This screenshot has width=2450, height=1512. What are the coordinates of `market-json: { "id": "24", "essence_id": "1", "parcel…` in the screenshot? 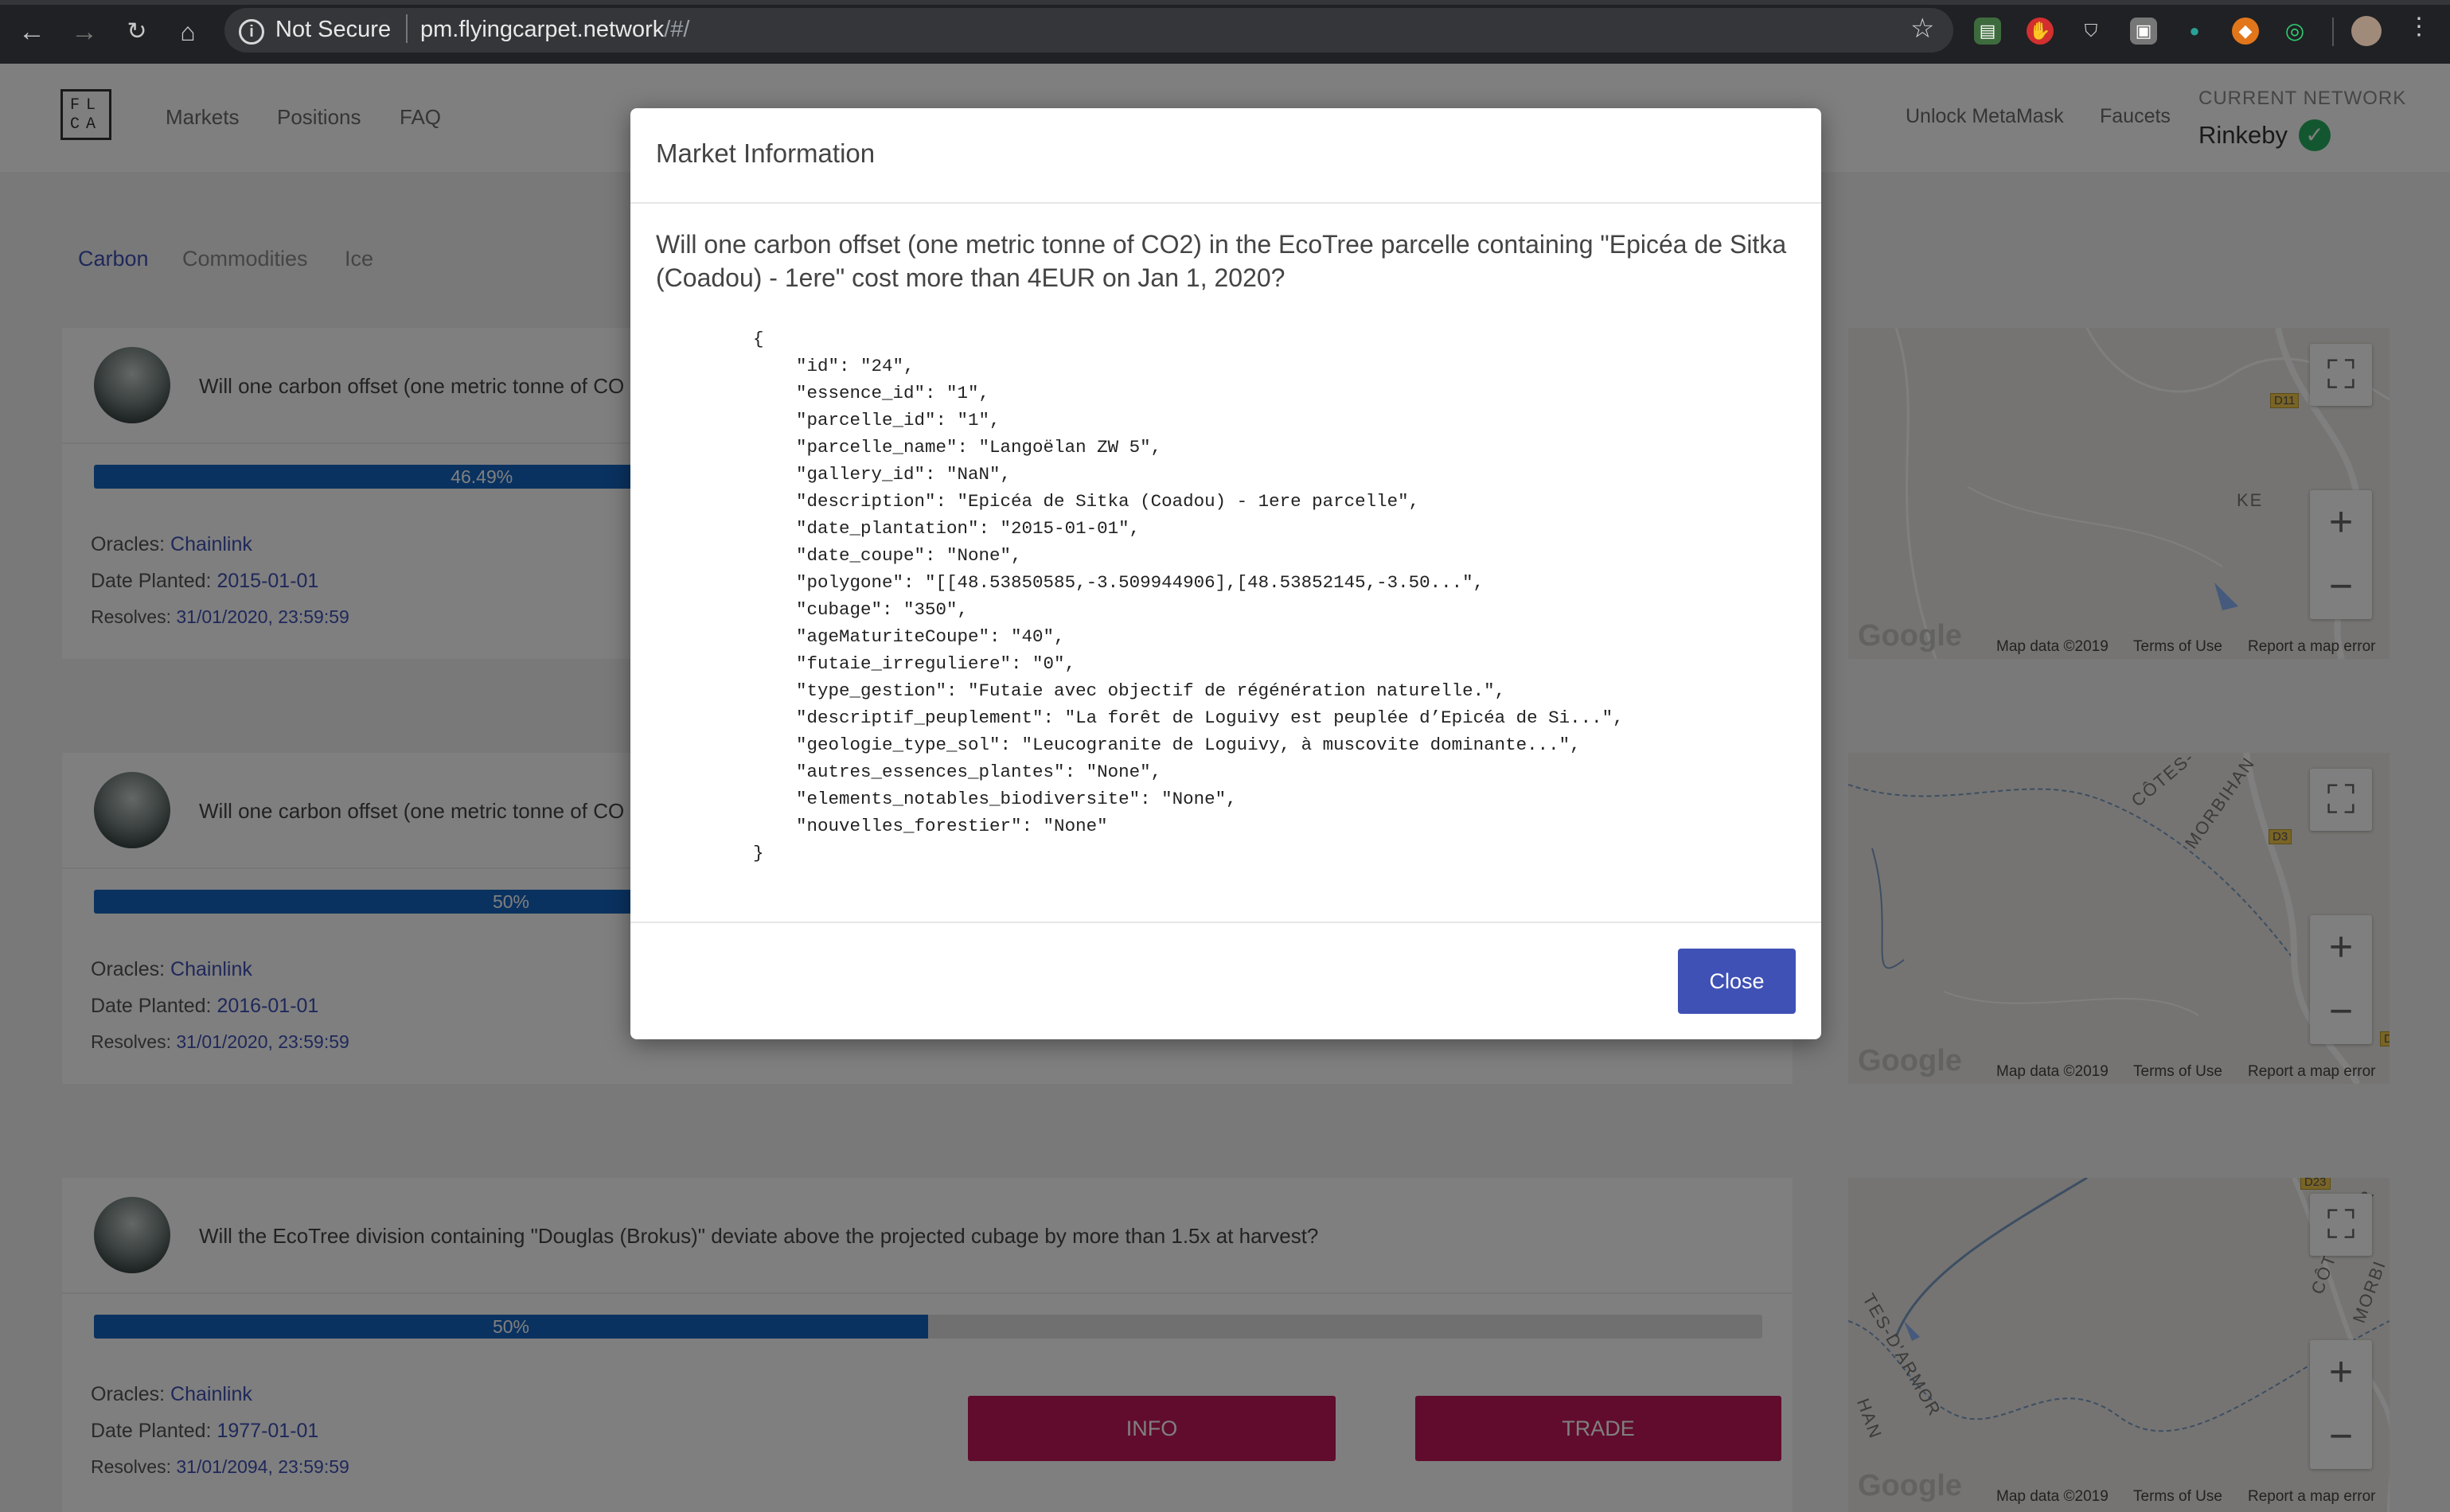 It's located at (1188, 596).